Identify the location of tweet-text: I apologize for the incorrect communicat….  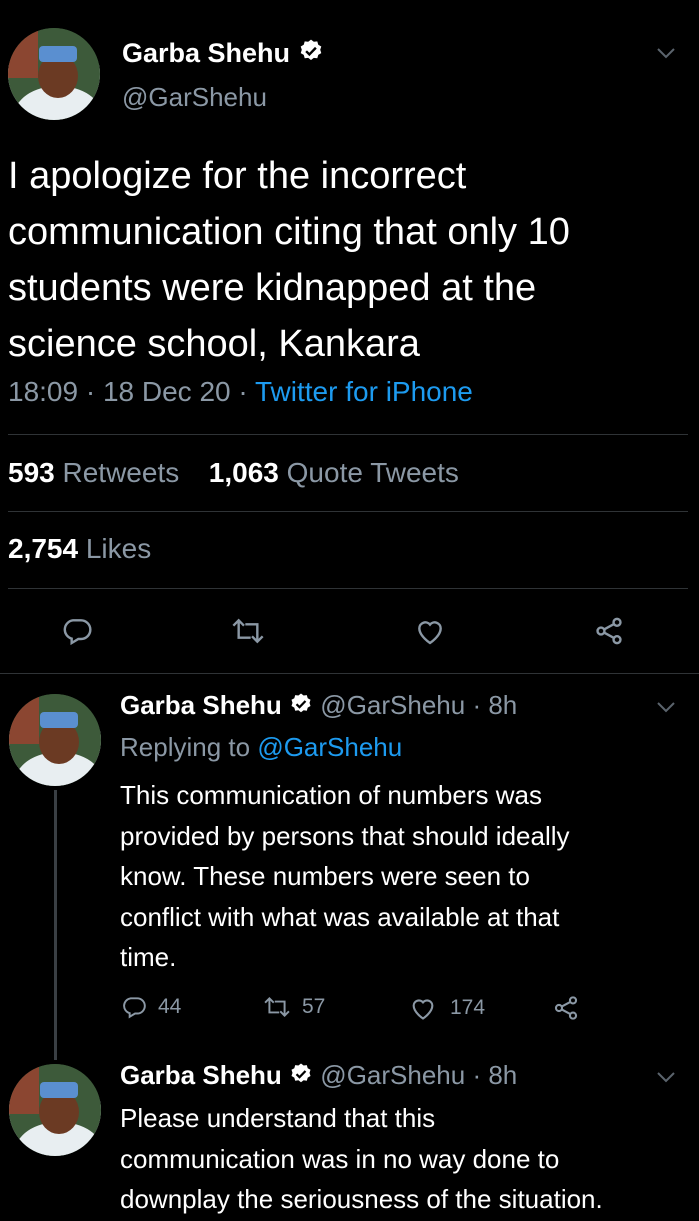
(289, 260).